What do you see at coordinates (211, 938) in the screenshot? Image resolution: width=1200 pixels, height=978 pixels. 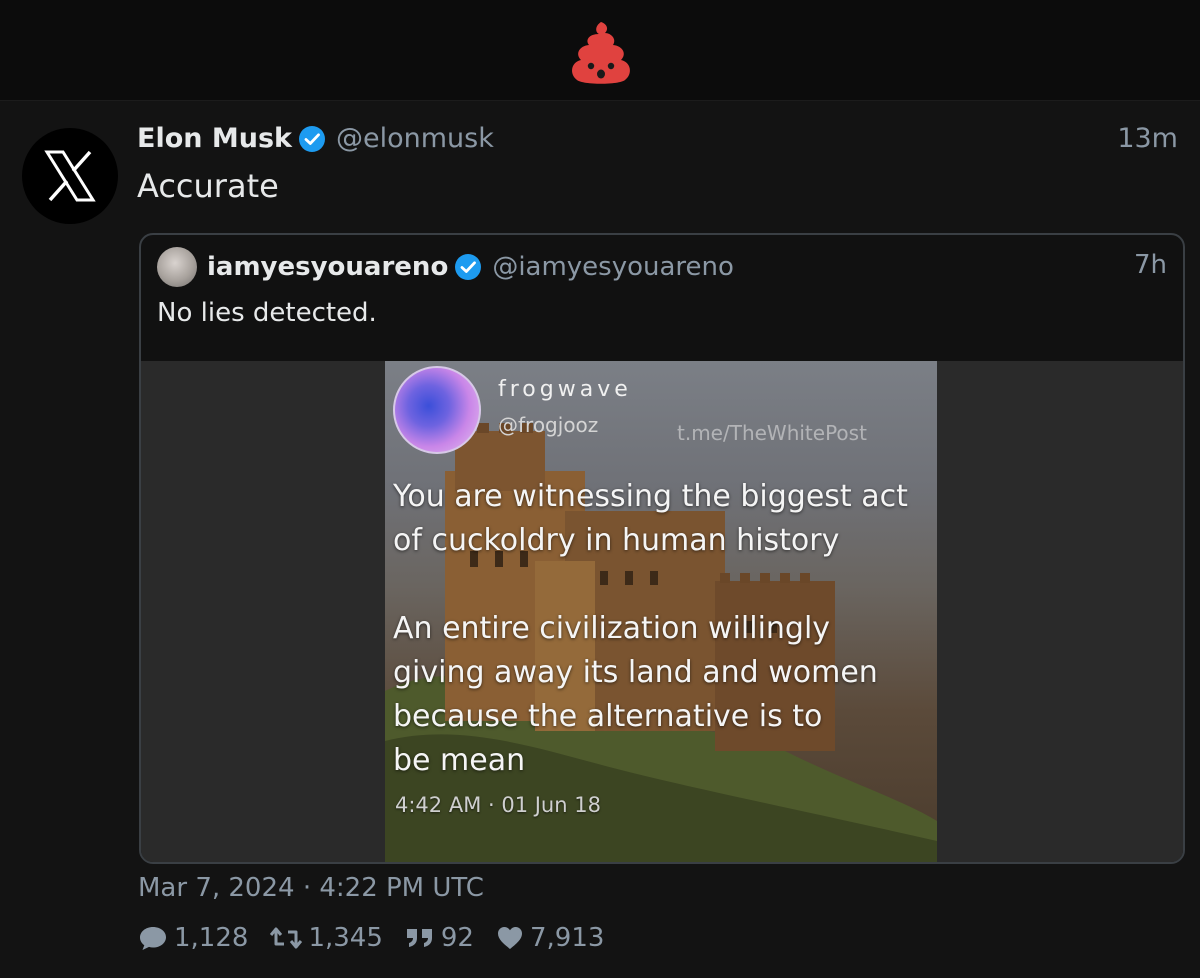 I see `reply-count-value: 1,128` at bounding box center [211, 938].